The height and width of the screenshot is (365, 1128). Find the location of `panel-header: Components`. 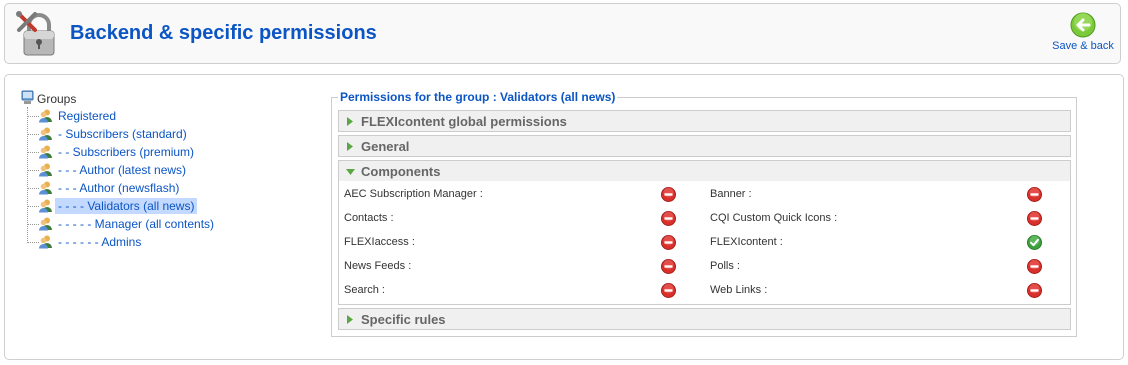

panel-header: Components is located at coordinates (704, 171).